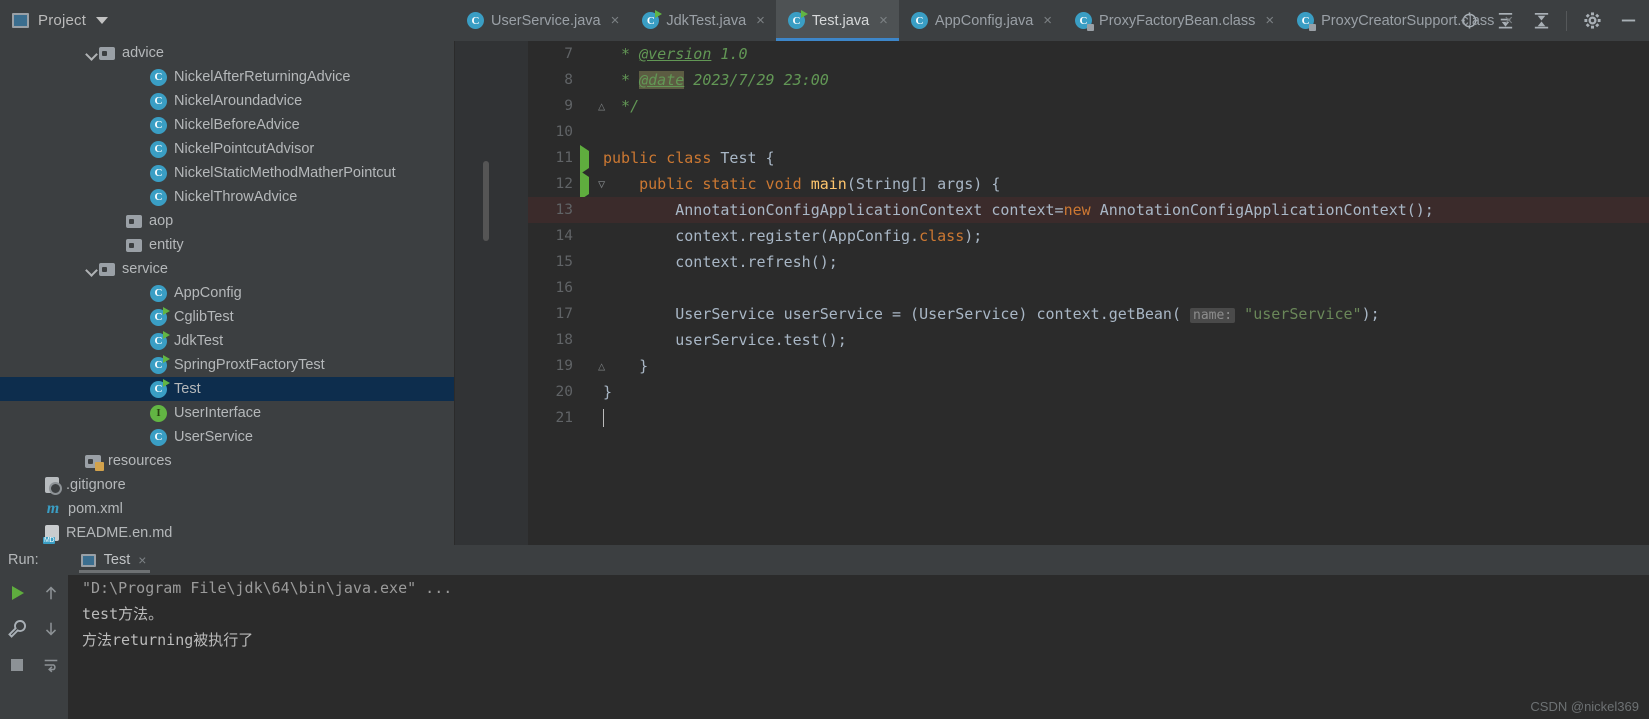 Image resolution: width=1649 pixels, height=719 pixels. What do you see at coordinates (837, 20) in the screenshot?
I see `editor-tab-test-java: C Test.java ×` at bounding box center [837, 20].